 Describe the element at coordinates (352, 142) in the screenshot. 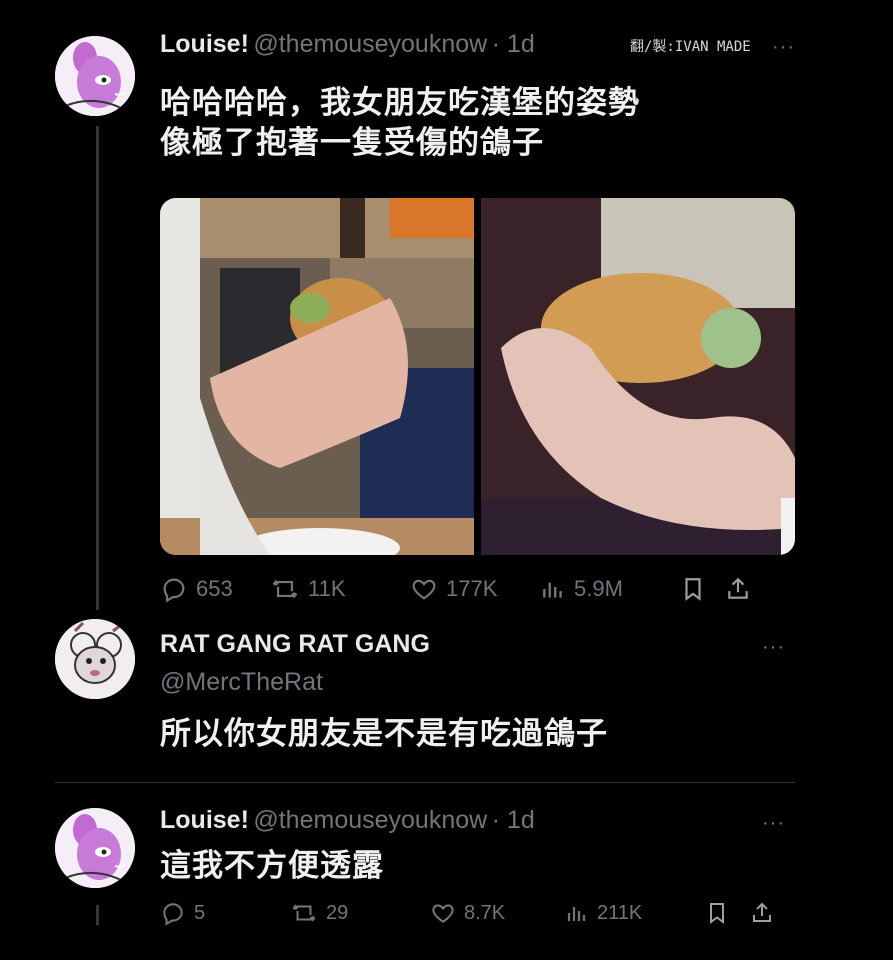

I see `tweet-text-line: 像極了抱著一隻受傷的鴿子` at that location.